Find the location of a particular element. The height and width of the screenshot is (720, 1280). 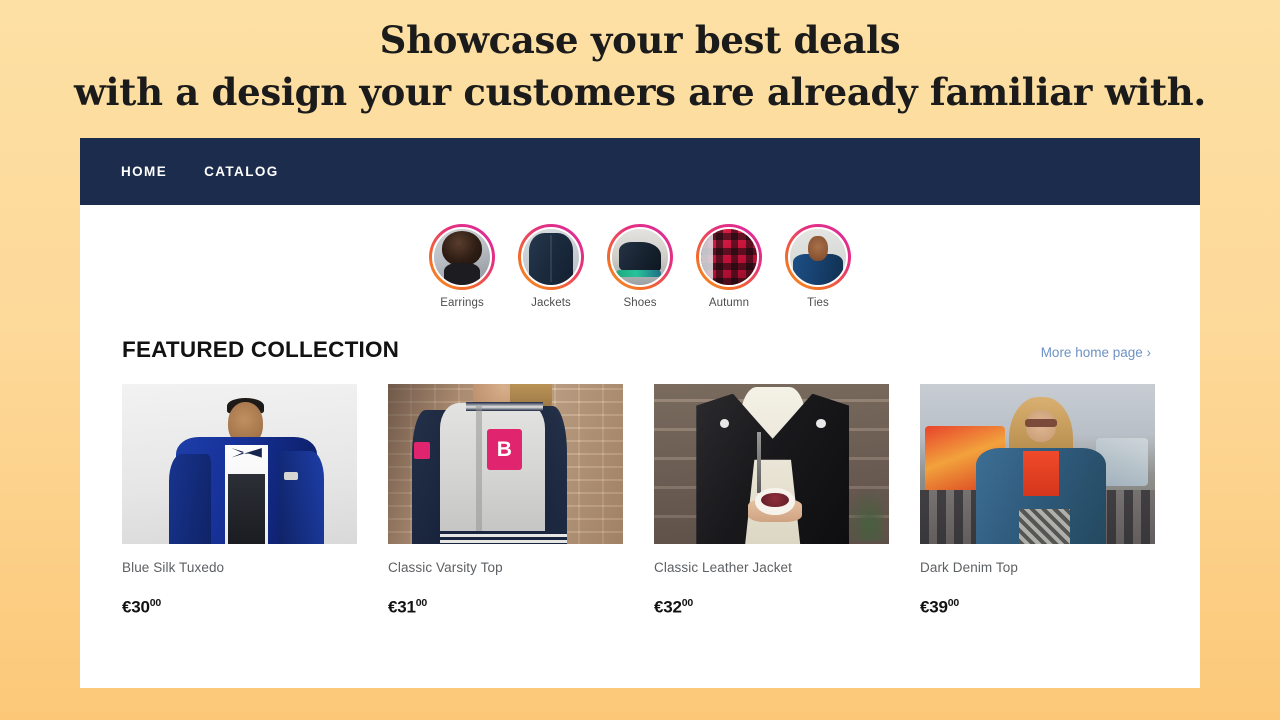

story-thumbnail-jackets is located at coordinates (551, 257).